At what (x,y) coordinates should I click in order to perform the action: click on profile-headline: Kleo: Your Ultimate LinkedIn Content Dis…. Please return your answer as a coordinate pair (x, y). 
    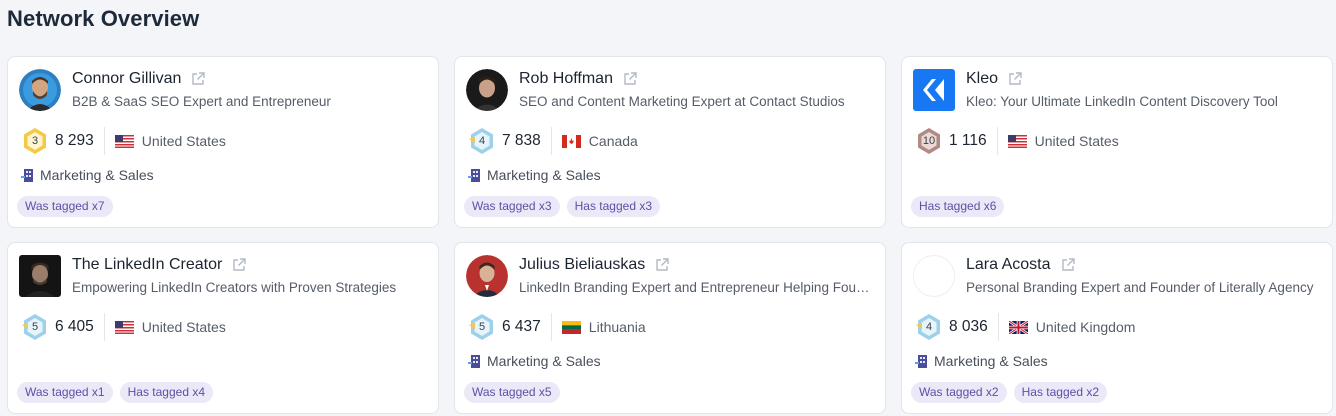
    Looking at the image, I should click on (1122, 101).